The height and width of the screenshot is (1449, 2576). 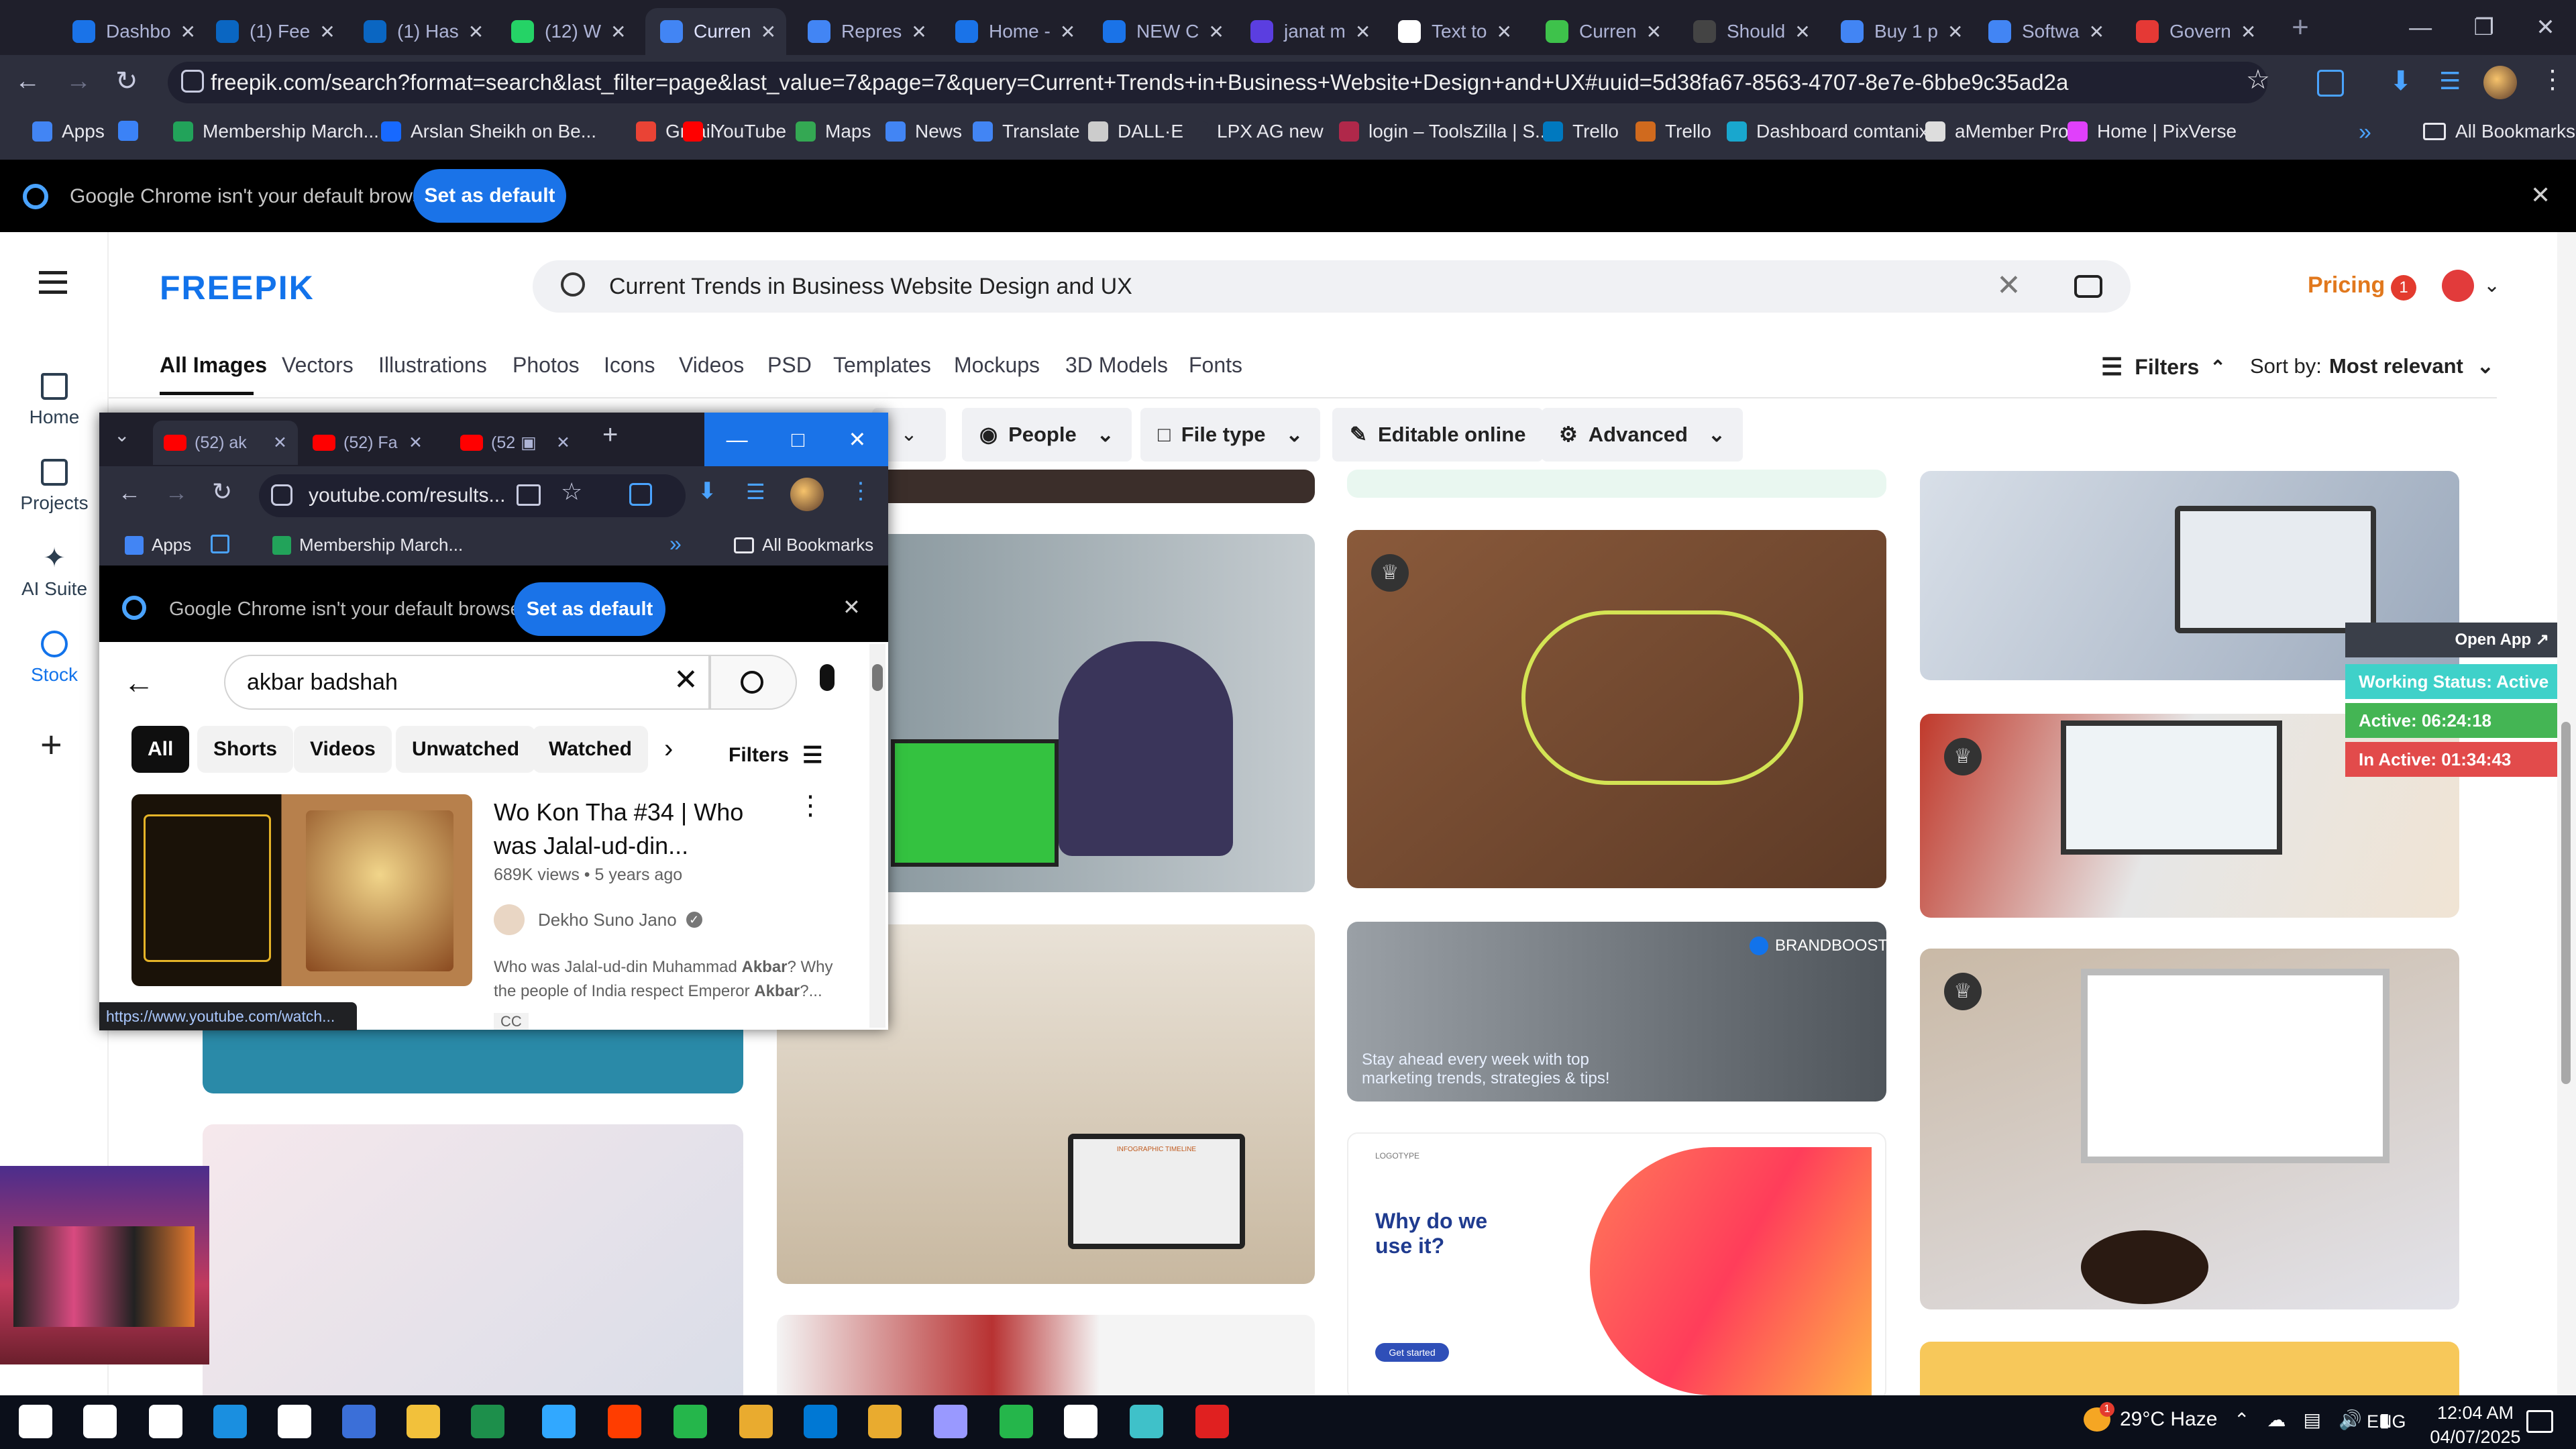 What do you see at coordinates (2491, 285) in the screenshot?
I see `chevron-down-icon: ⌄` at bounding box center [2491, 285].